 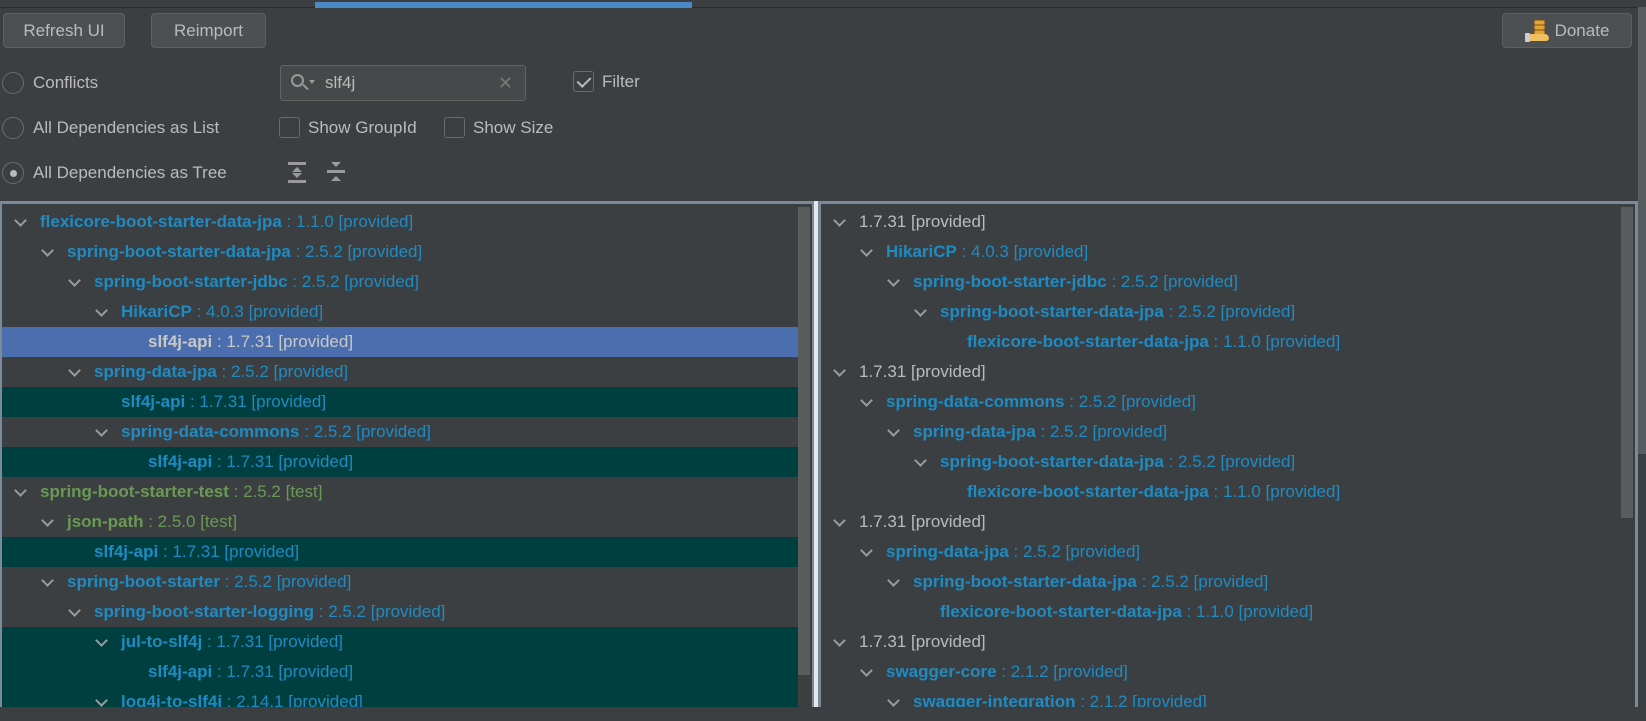 What do you see at coordinates (1221, 697) in the screenshot?
I see `tree-node: swagger-integration : 2.1.2 [provided]` at bounding box center [1221, 697].